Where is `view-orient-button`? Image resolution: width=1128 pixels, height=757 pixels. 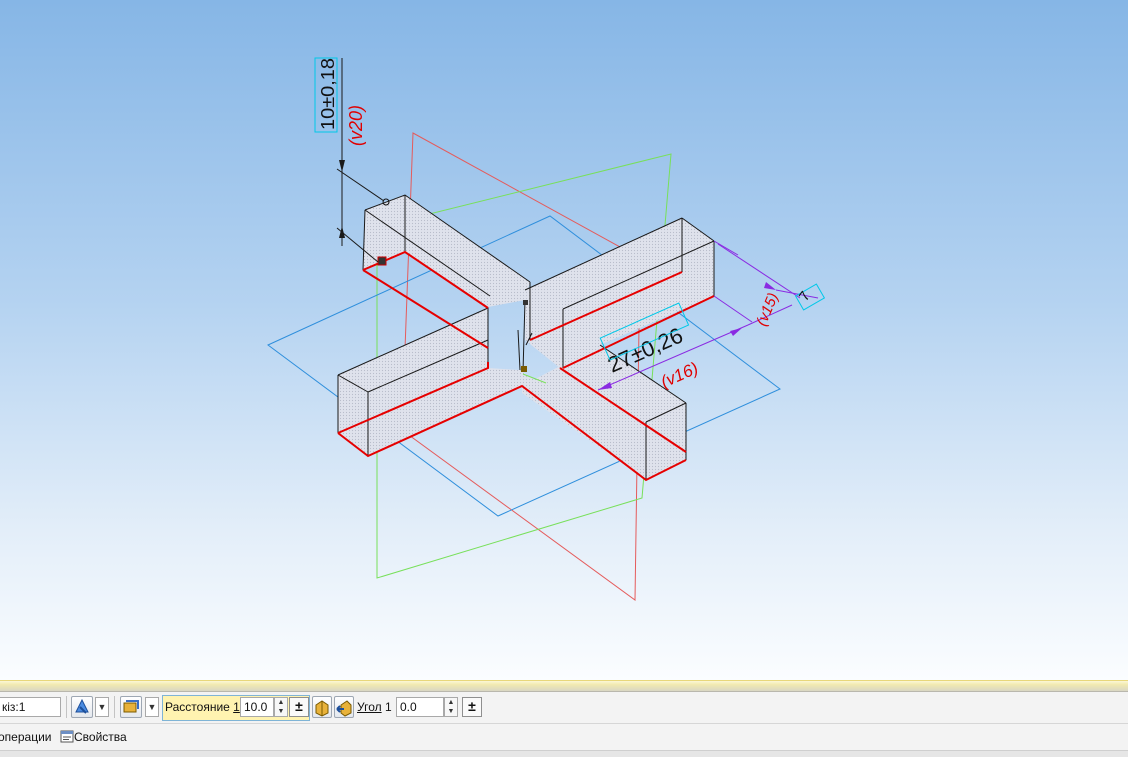 view-orient-button is located at coordinates (82, 707).